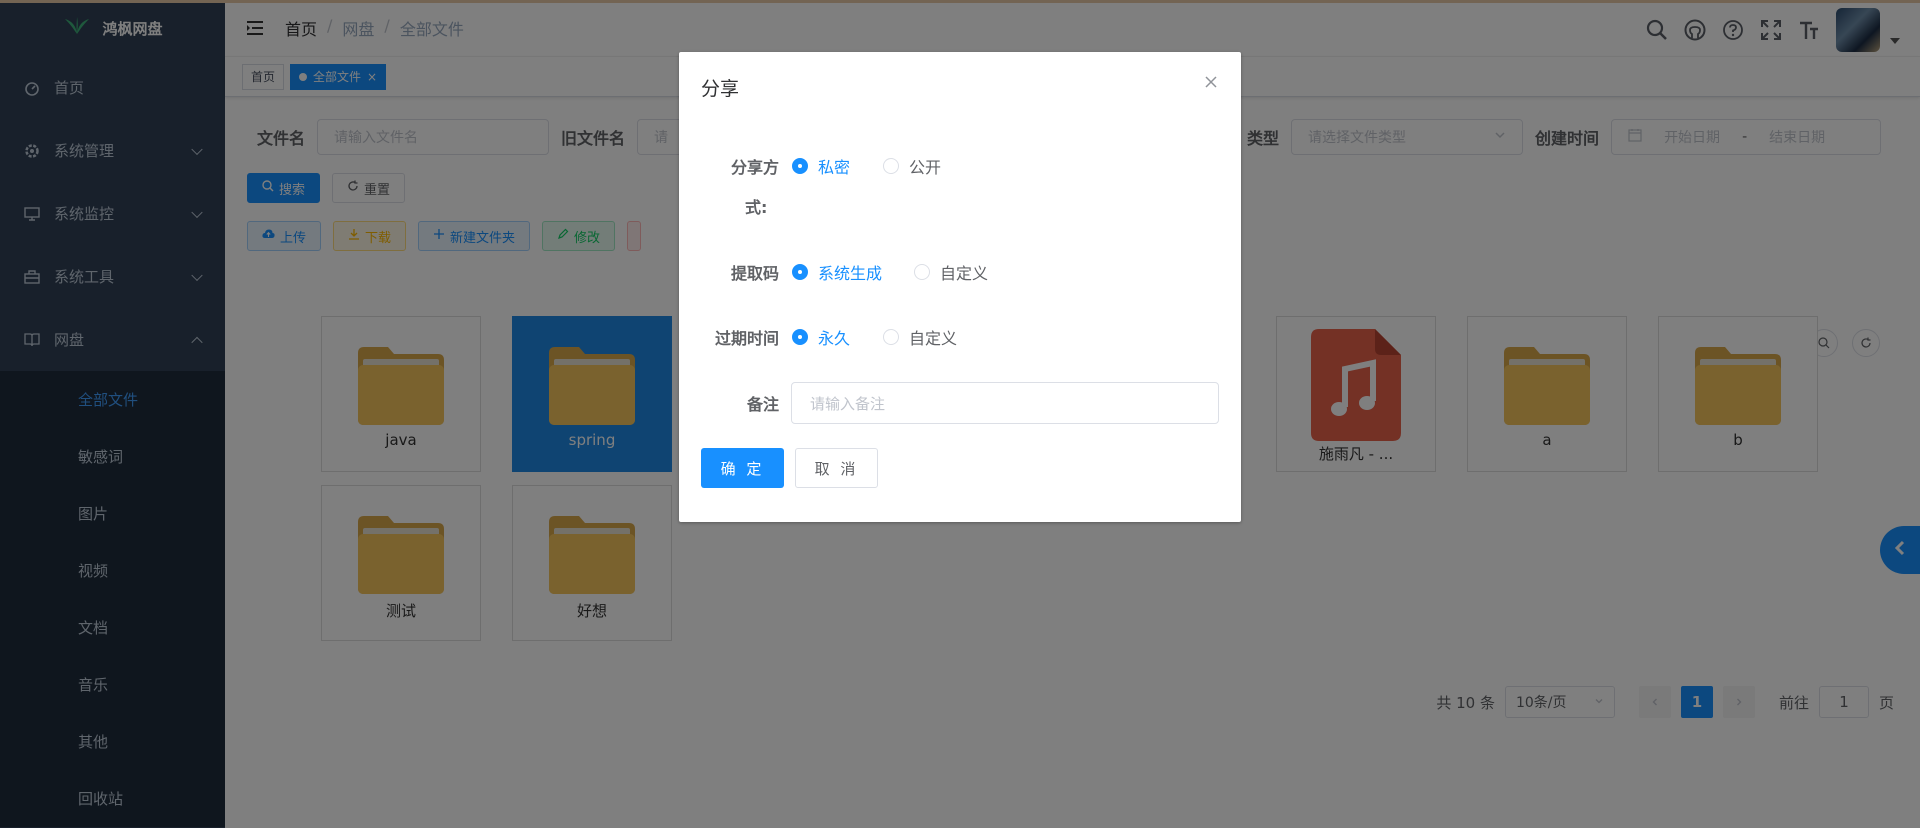 This screenshot has width=1920, height=828. I want to click on code-system-radio: 系统生成, so click(837, 272).